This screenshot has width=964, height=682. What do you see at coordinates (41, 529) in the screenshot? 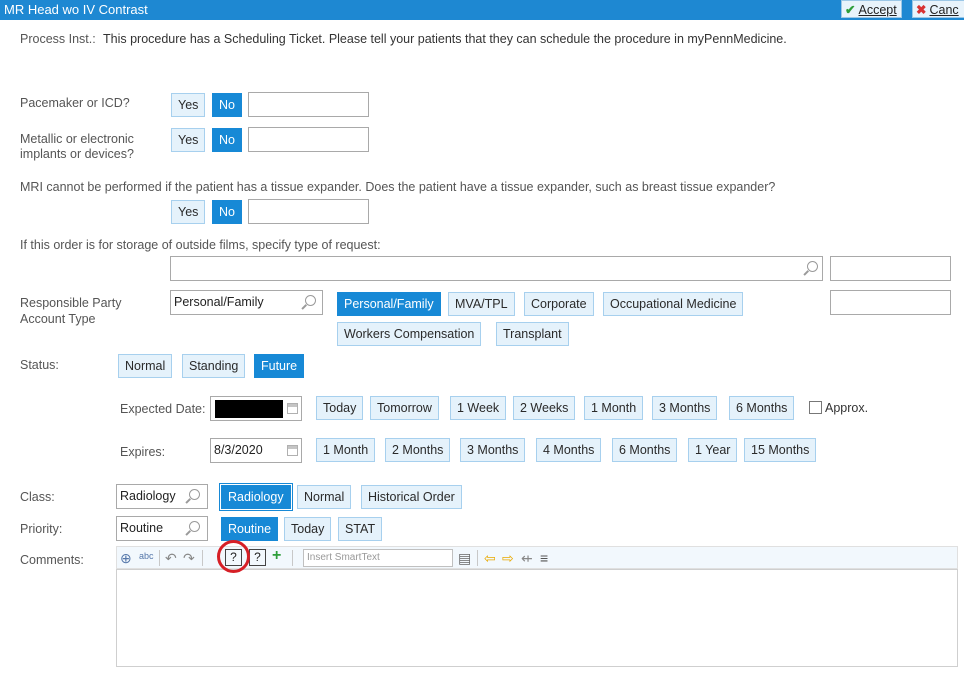
I see `priority-label: Priority:` at bounding box center [41, 529].